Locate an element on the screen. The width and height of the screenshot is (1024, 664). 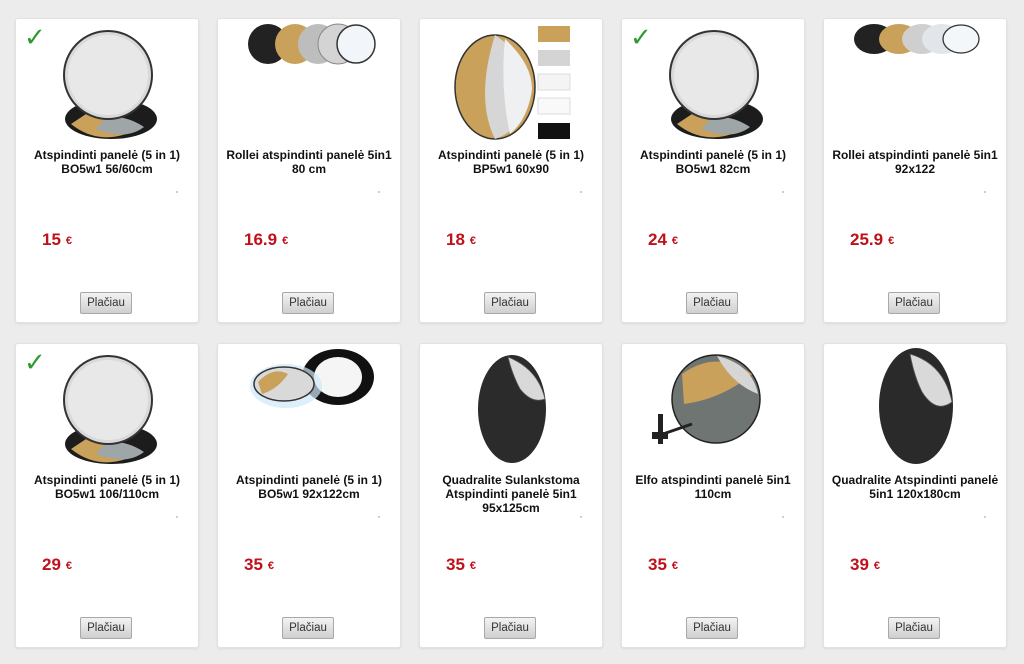
product-price: 16.9 € is located at coordinates (266, 239).